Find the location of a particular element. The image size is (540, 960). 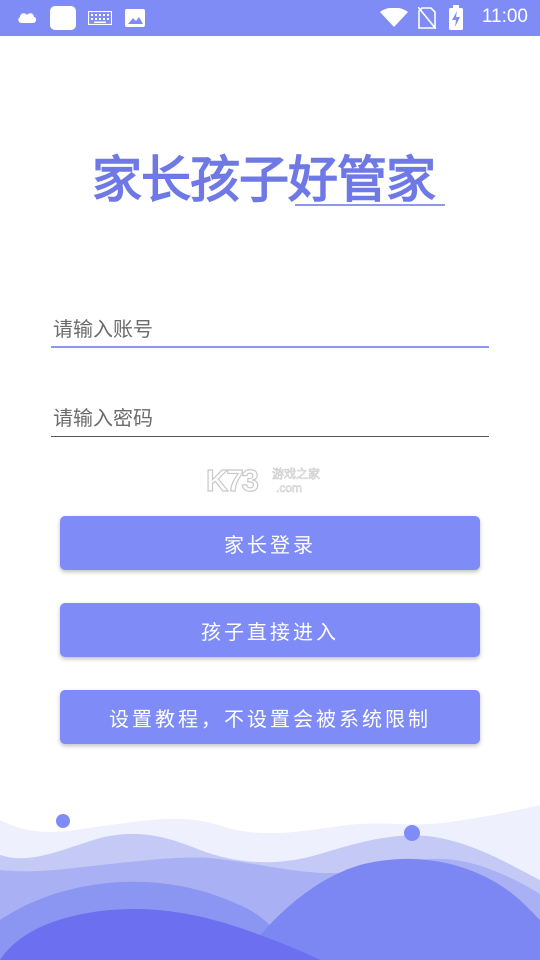

account-underline is located at coordinates (270, 347).